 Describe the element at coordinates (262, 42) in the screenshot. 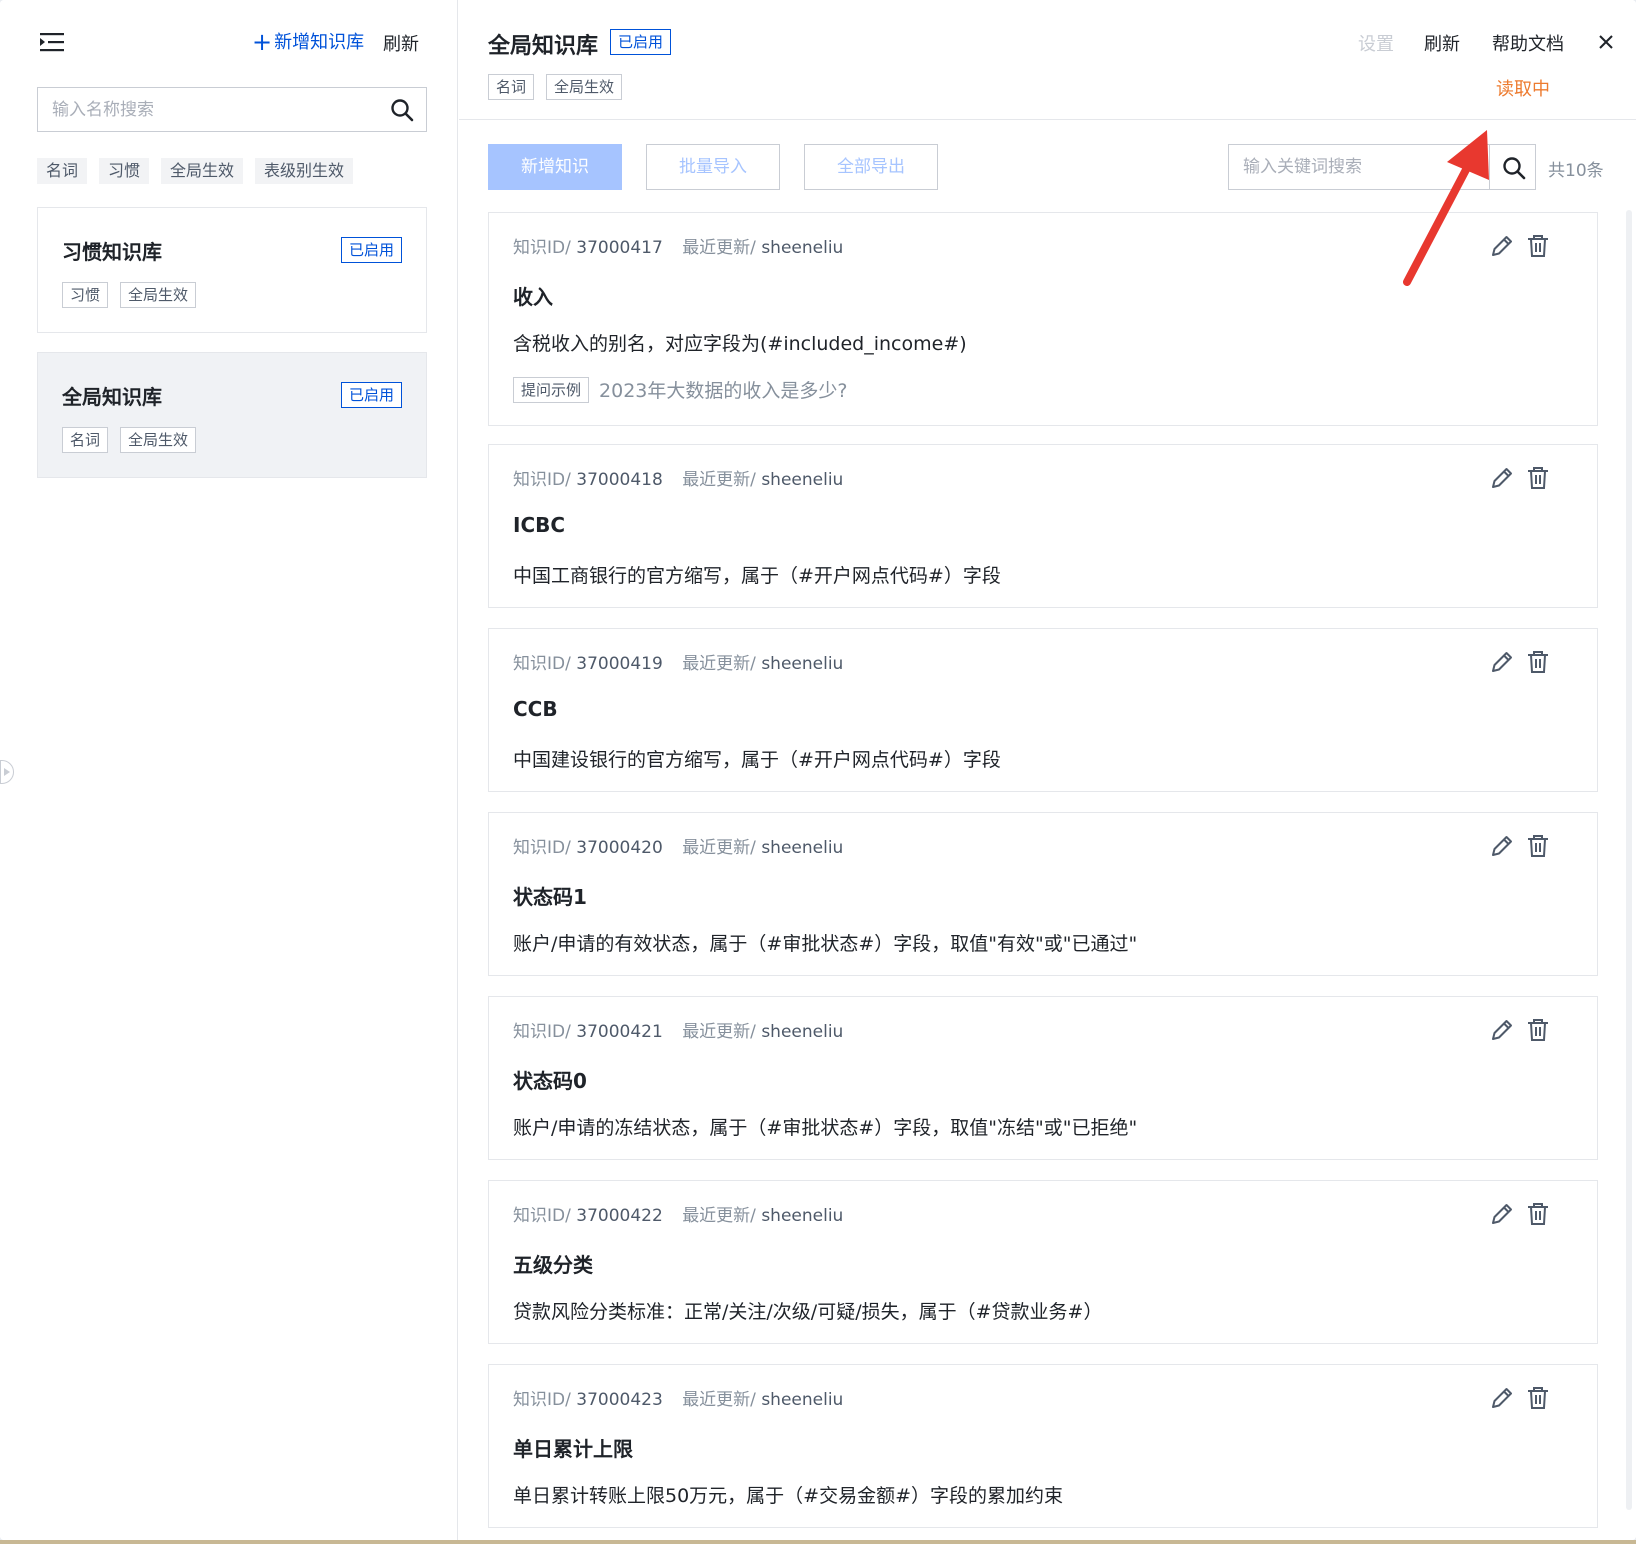

I see `plus-icon: +` at that location.